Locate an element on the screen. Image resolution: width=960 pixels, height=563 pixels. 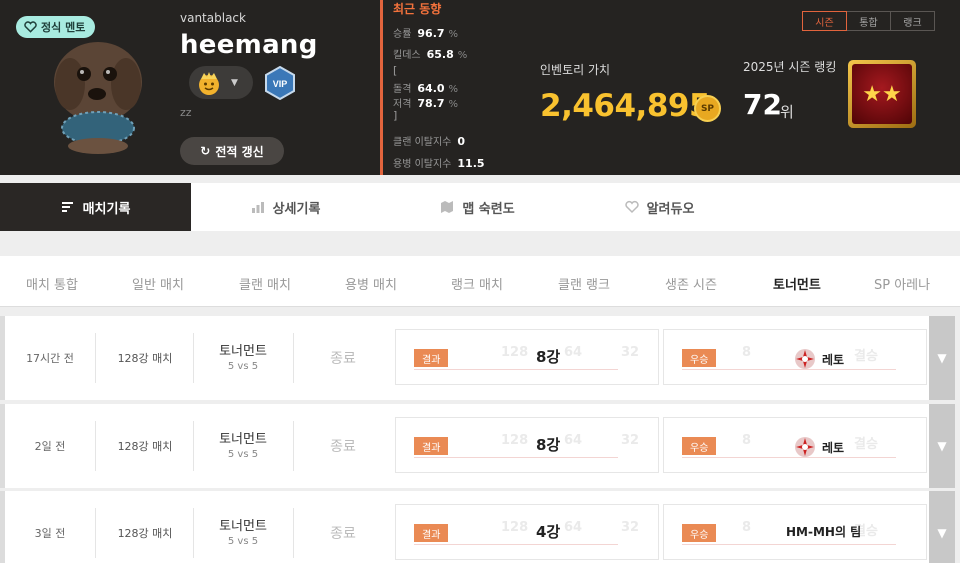
match-status: 종료 is located at coordinates (343, 359).